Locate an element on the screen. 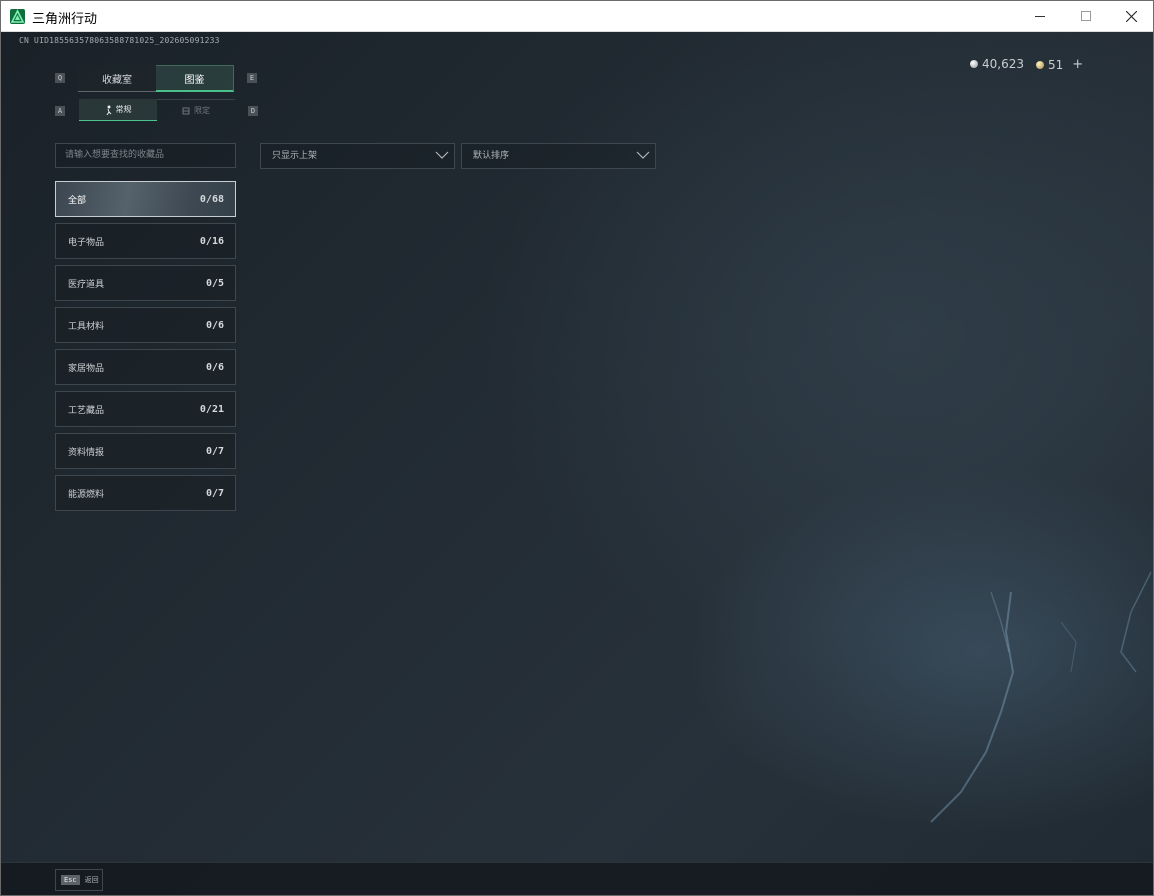  close-button is located at coordinates (1130, 16).